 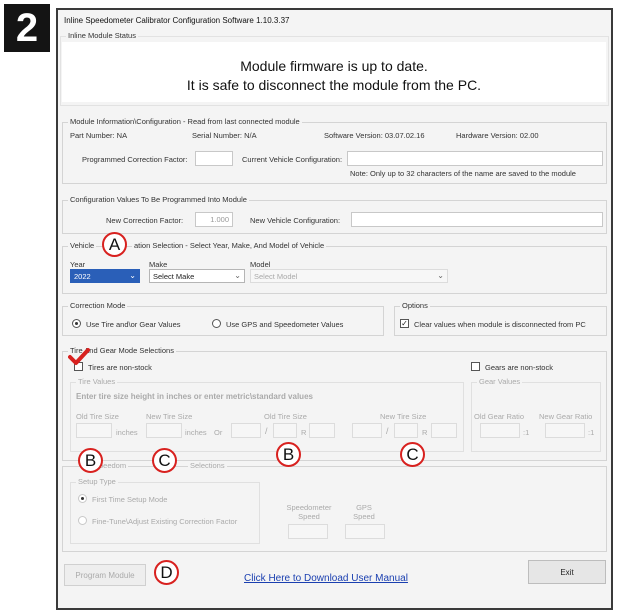 I want to click on serial-number: Serial Number: N/A, so click(x=224, y=135).